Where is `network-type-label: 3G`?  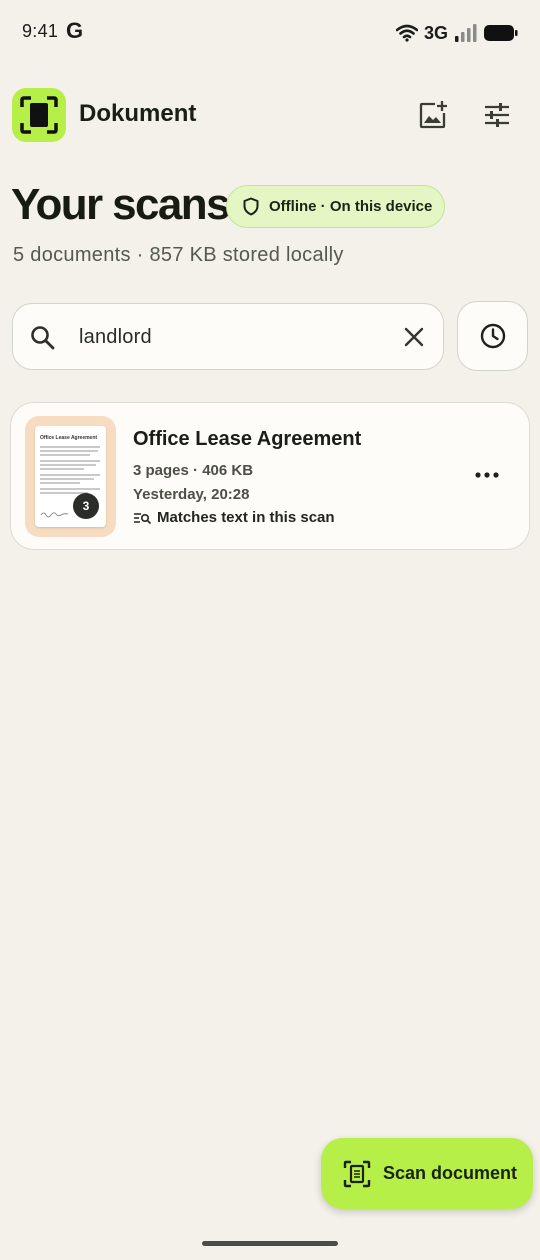
network-type-label: 3G is located at coordinates (435, 32).